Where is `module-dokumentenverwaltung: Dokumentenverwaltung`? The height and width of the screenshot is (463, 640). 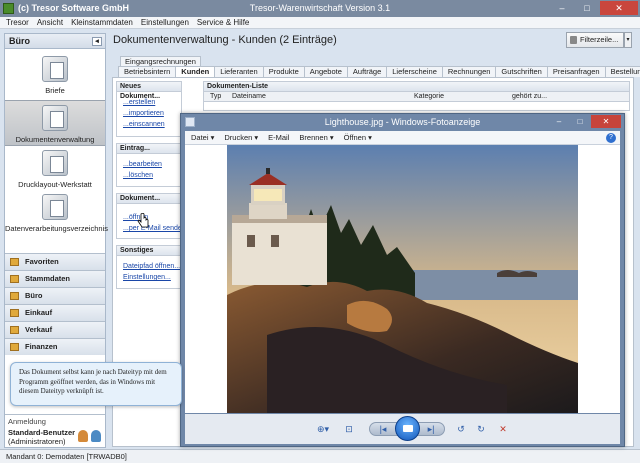
module-dokumentenverwaltung: Dokumentenverwaltung is located at coordinates (55, 123).